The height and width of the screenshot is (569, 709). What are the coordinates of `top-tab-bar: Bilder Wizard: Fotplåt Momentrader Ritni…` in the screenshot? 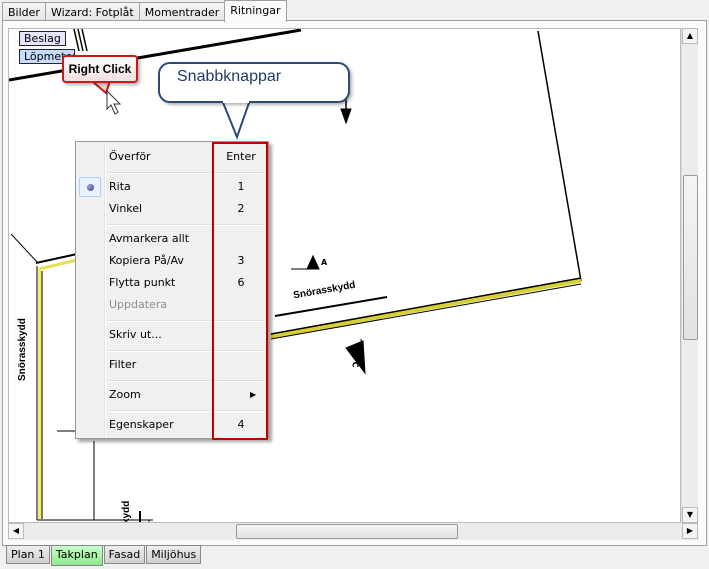 It's located at (144, 11).